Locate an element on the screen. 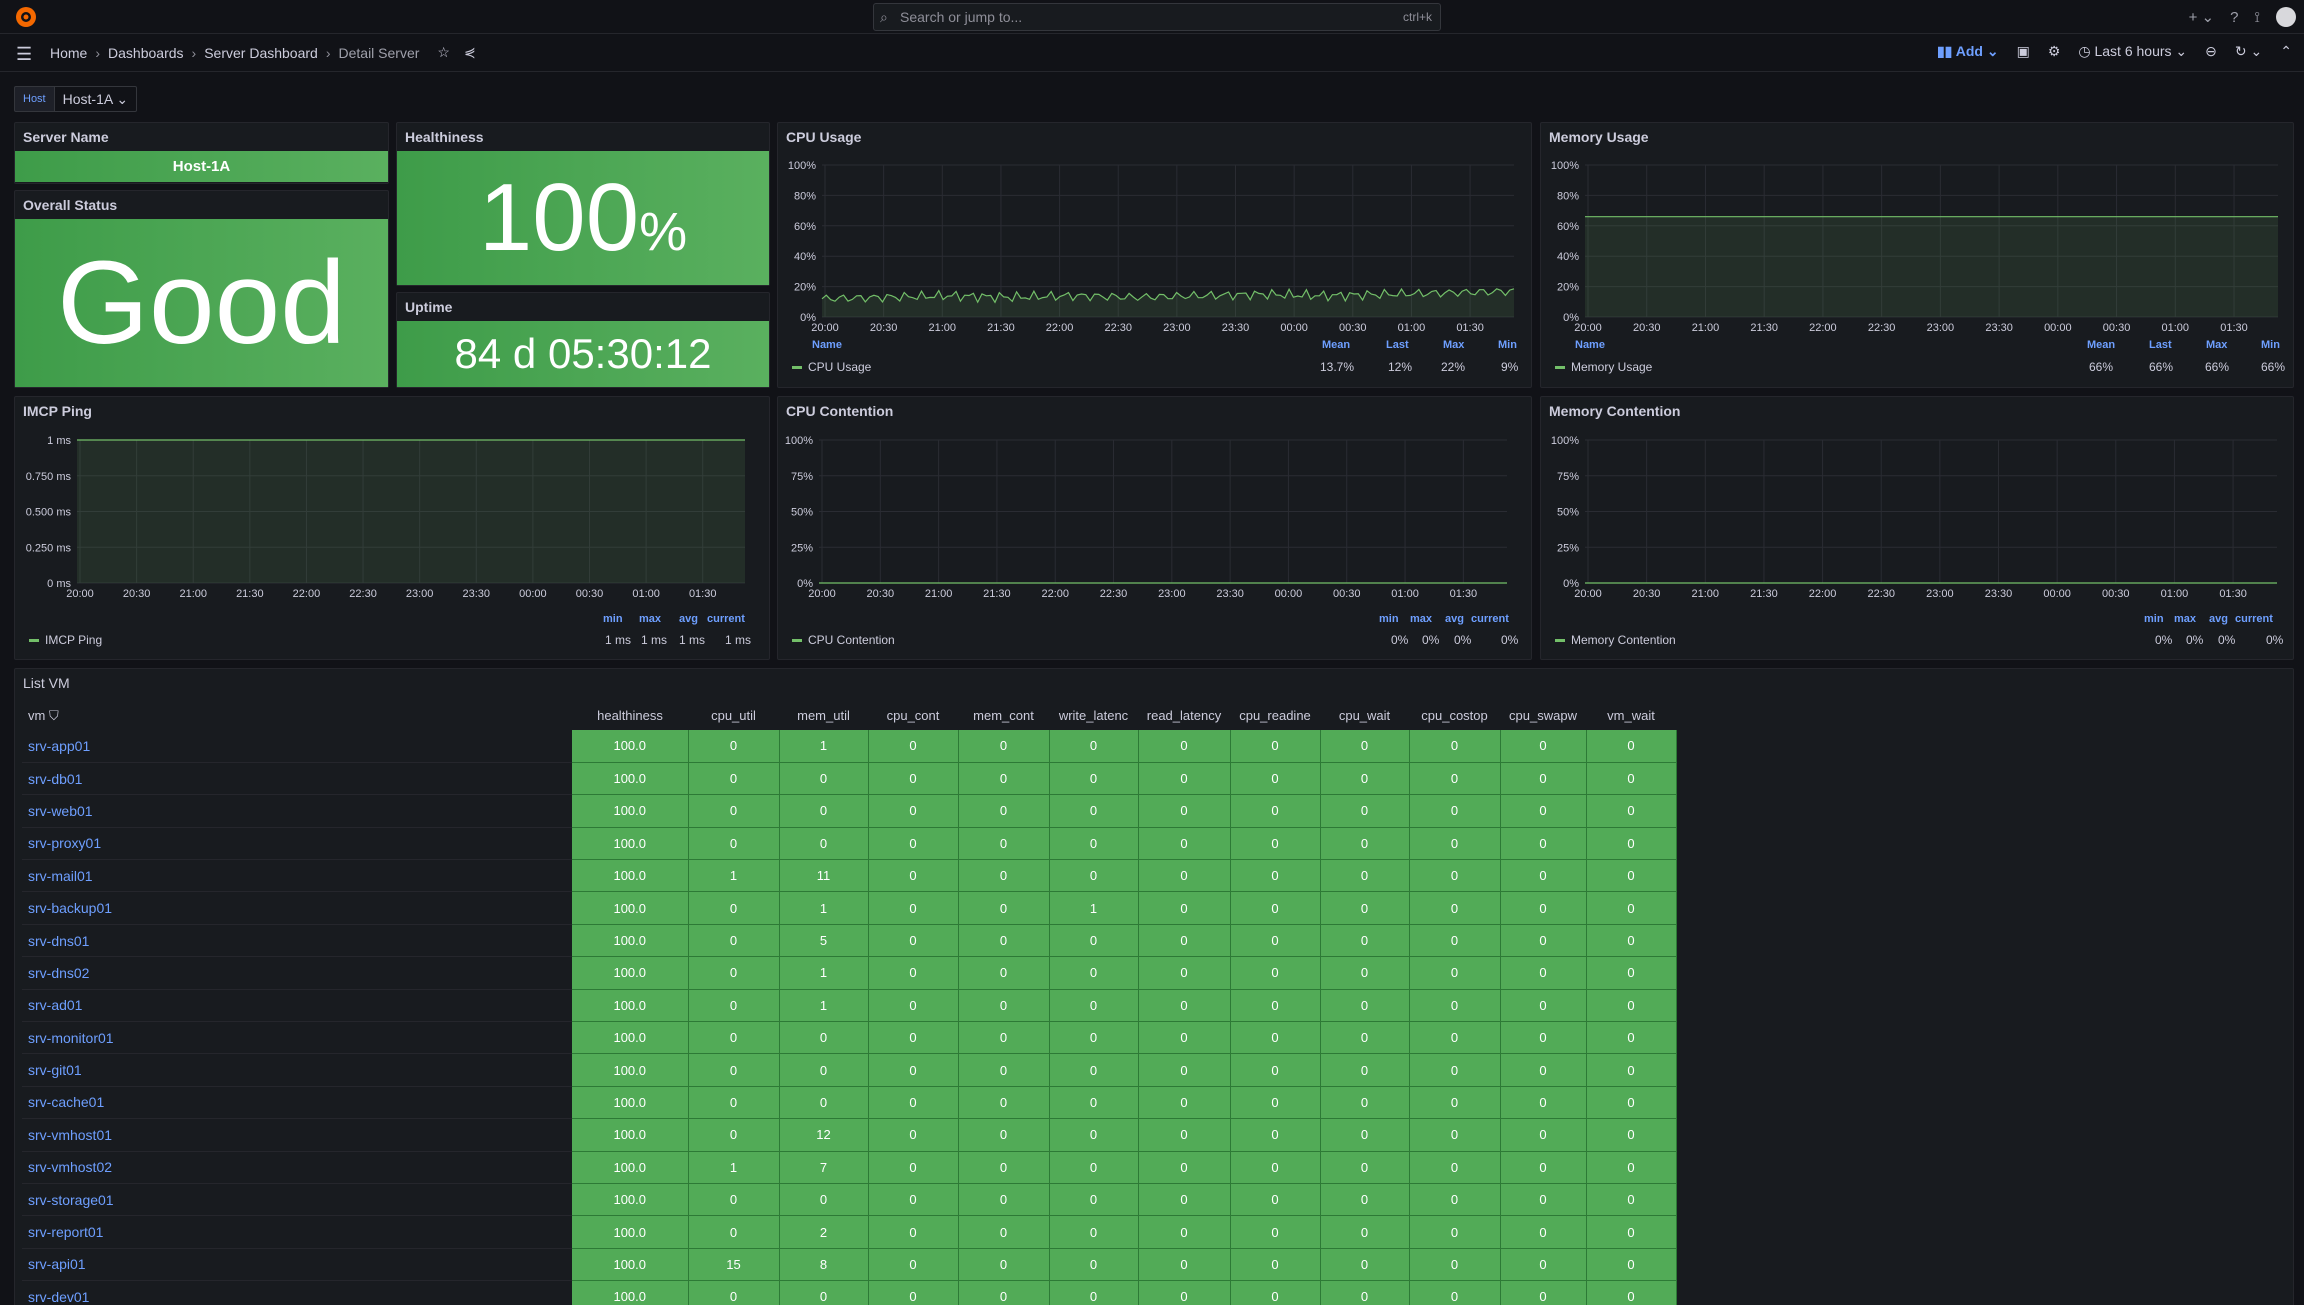 The image size is (2304, 1305). cell-cpu-cont: 0 is located at coordinates (913, 1135).